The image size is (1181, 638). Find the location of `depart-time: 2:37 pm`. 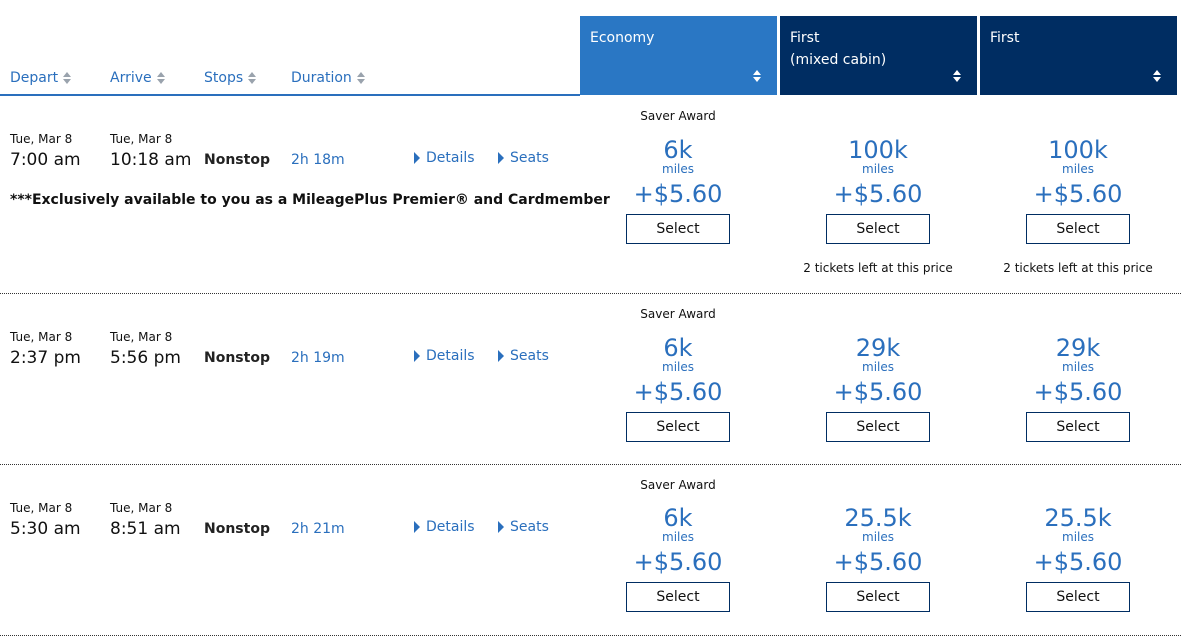

depart-time: 2:37 pm is located at coordinates (45, 358).